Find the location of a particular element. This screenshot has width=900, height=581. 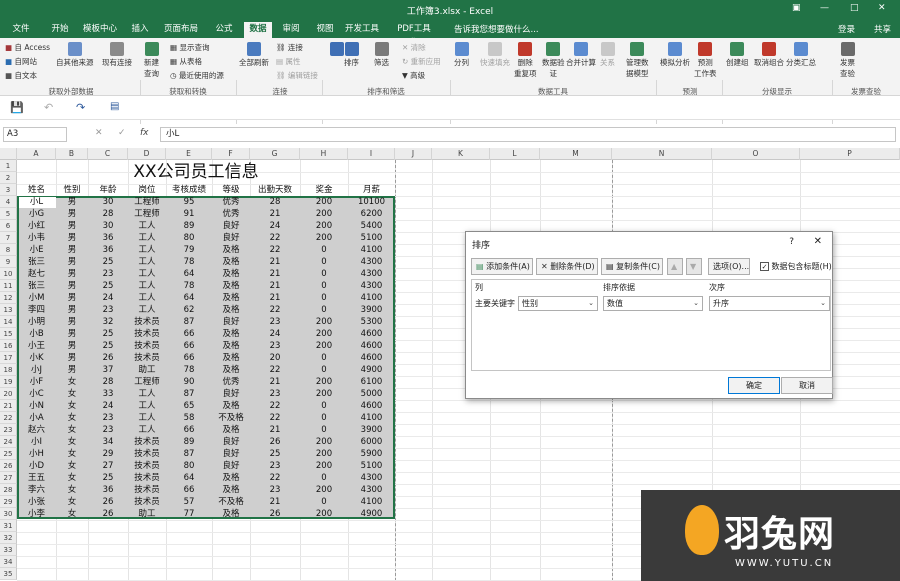

remove-duplicates-button: 删除 重复项 is located at coordinates (525, 60).